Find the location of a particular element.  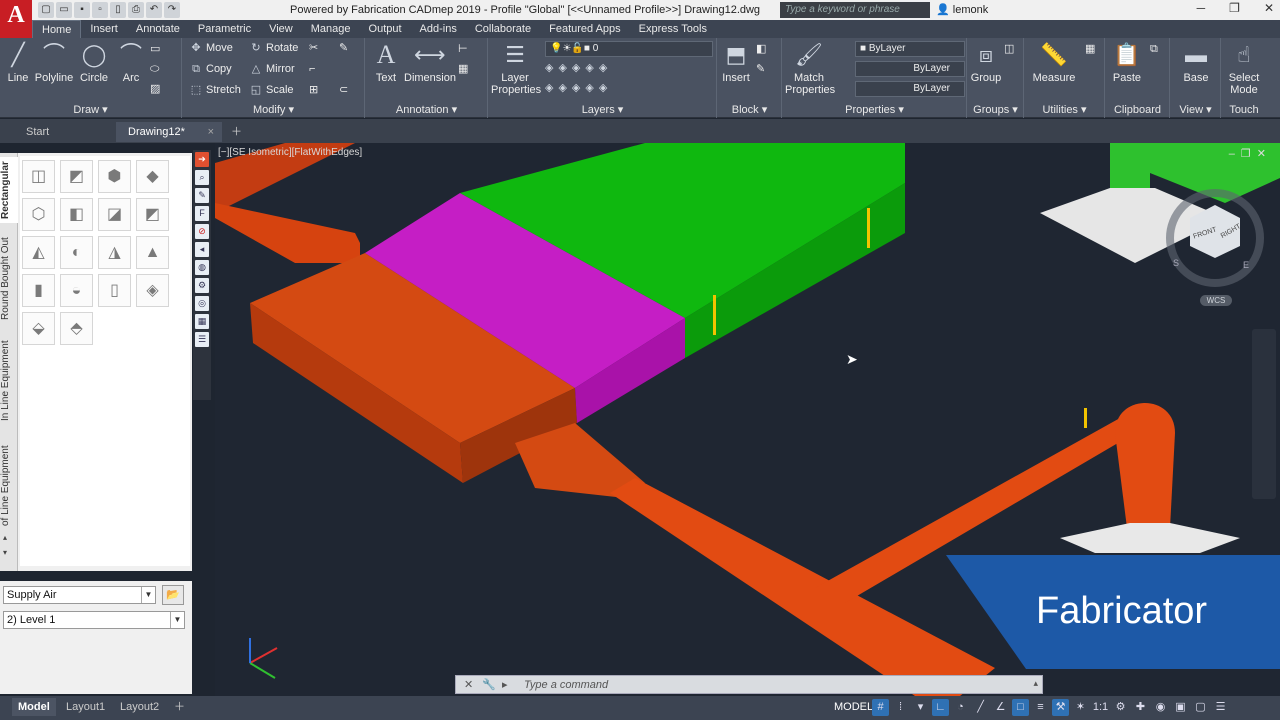

line-button: ╱ Line is located at coordinates (18, 62).